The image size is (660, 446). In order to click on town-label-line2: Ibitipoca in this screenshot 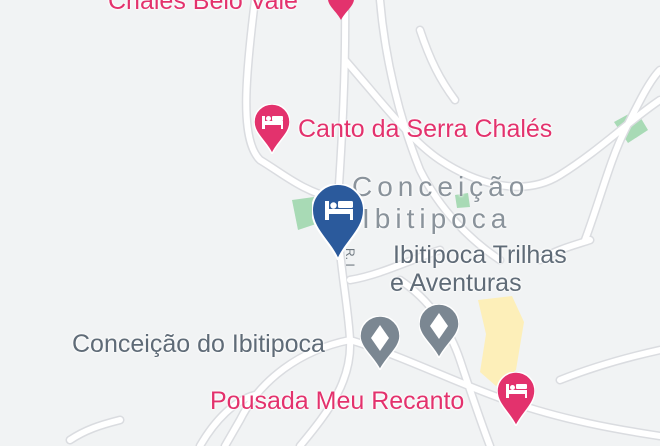, I will do `click(437, 218)`.